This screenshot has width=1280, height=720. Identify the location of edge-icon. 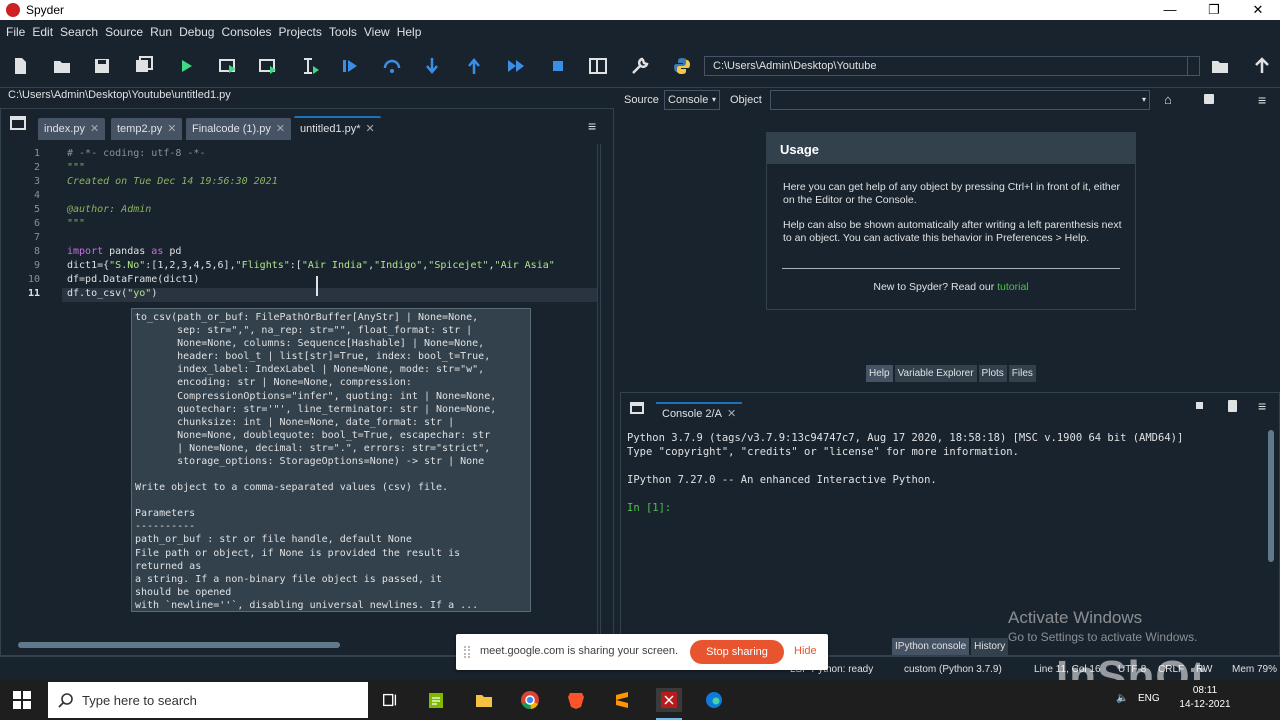
(714, 700).